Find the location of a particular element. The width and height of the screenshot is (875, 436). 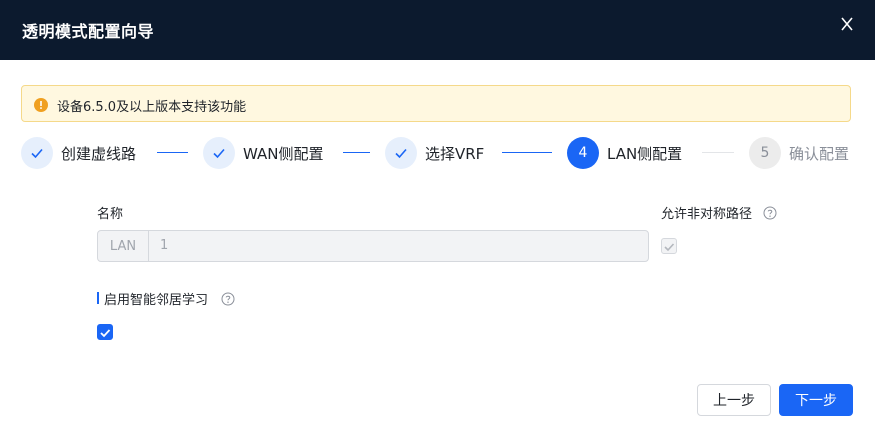

name-prefix: LAN is located at coordinates (123, 246).